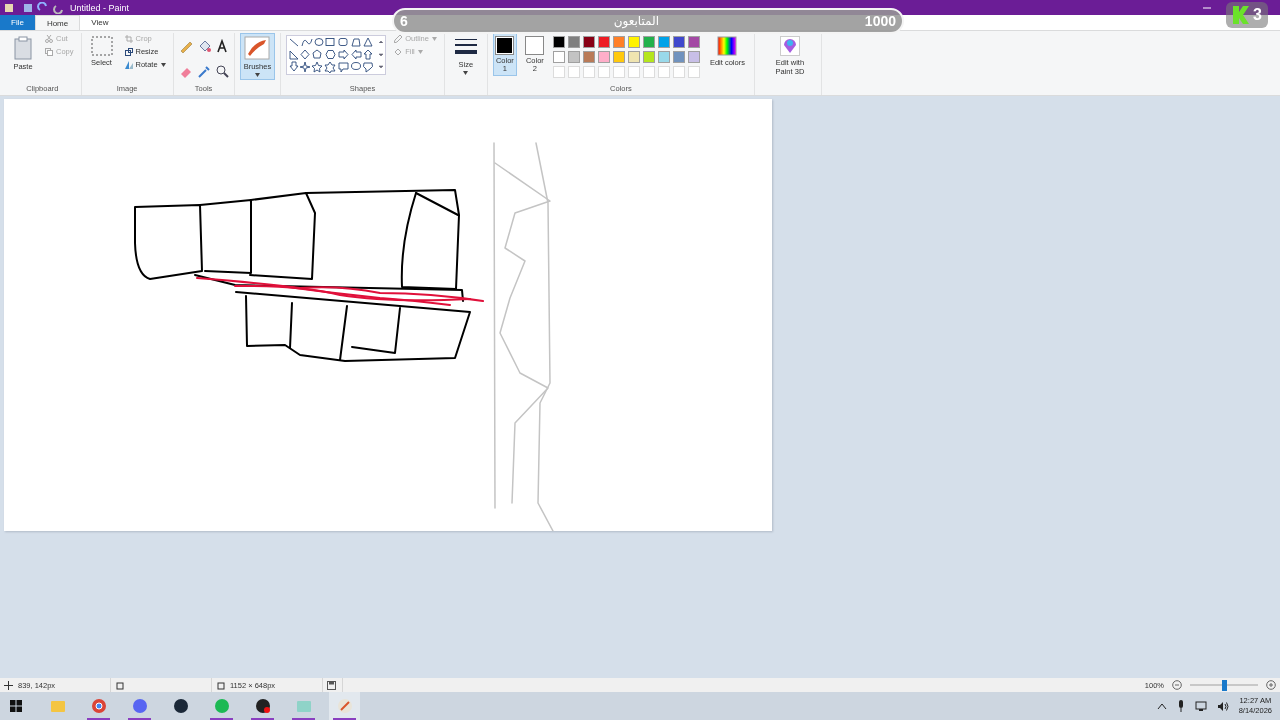 This screenshot has height=720, width=1280. I want to click on save-icon, so click(331, 685).